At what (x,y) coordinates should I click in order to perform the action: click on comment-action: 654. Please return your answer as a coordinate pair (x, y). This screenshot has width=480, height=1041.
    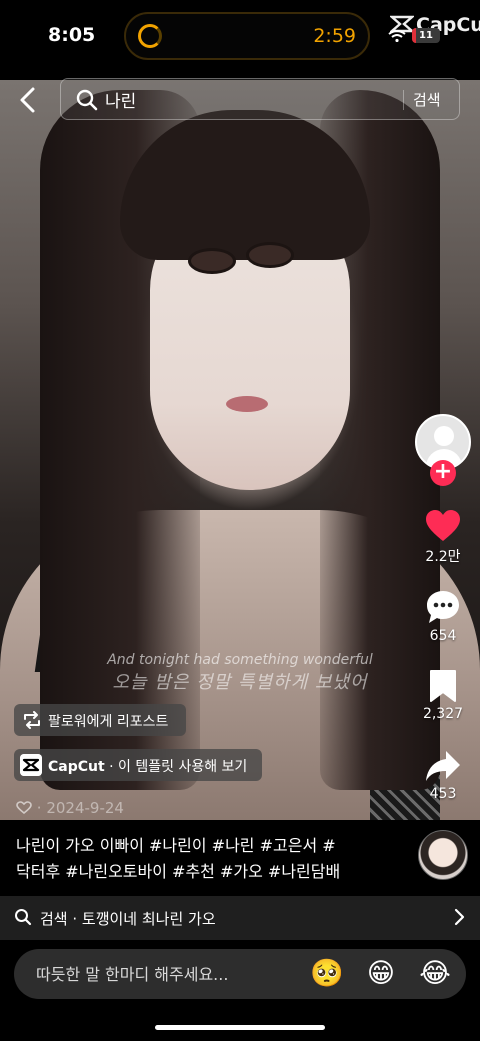
    Looking at the image, I should click on (443, 616).